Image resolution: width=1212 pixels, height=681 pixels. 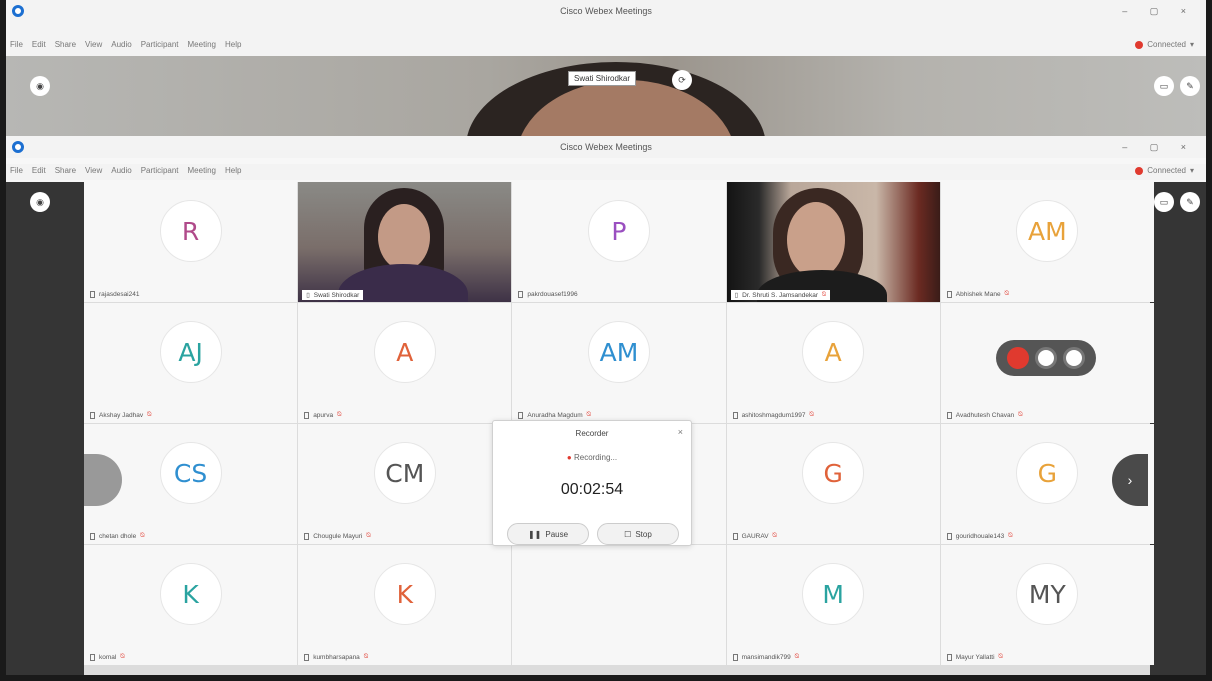 I want to click on webex-logo-icon, so click(x=18, y=11).